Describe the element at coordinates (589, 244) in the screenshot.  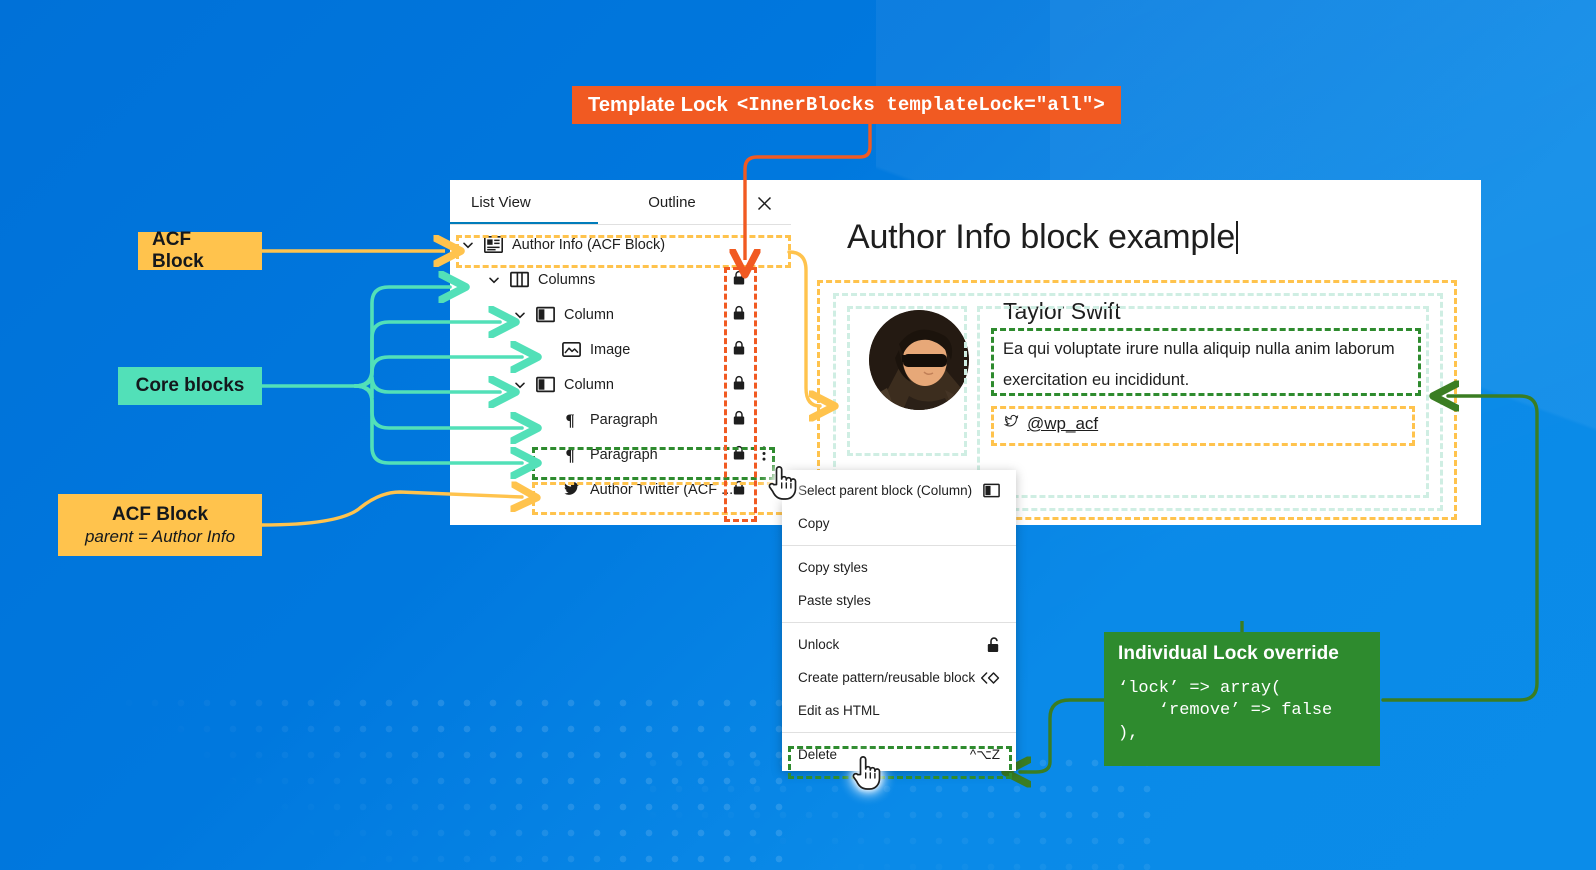
I see `list-item-label: Author Info (ACF Block)` at that location.